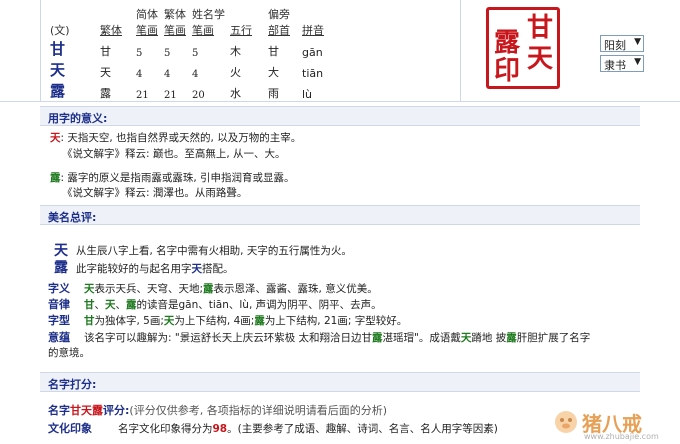  What do you see at coordinates (147, 30) in the screenshot?
I see `header-simp-strokes: 笔画` at bounding box center [147, 30].